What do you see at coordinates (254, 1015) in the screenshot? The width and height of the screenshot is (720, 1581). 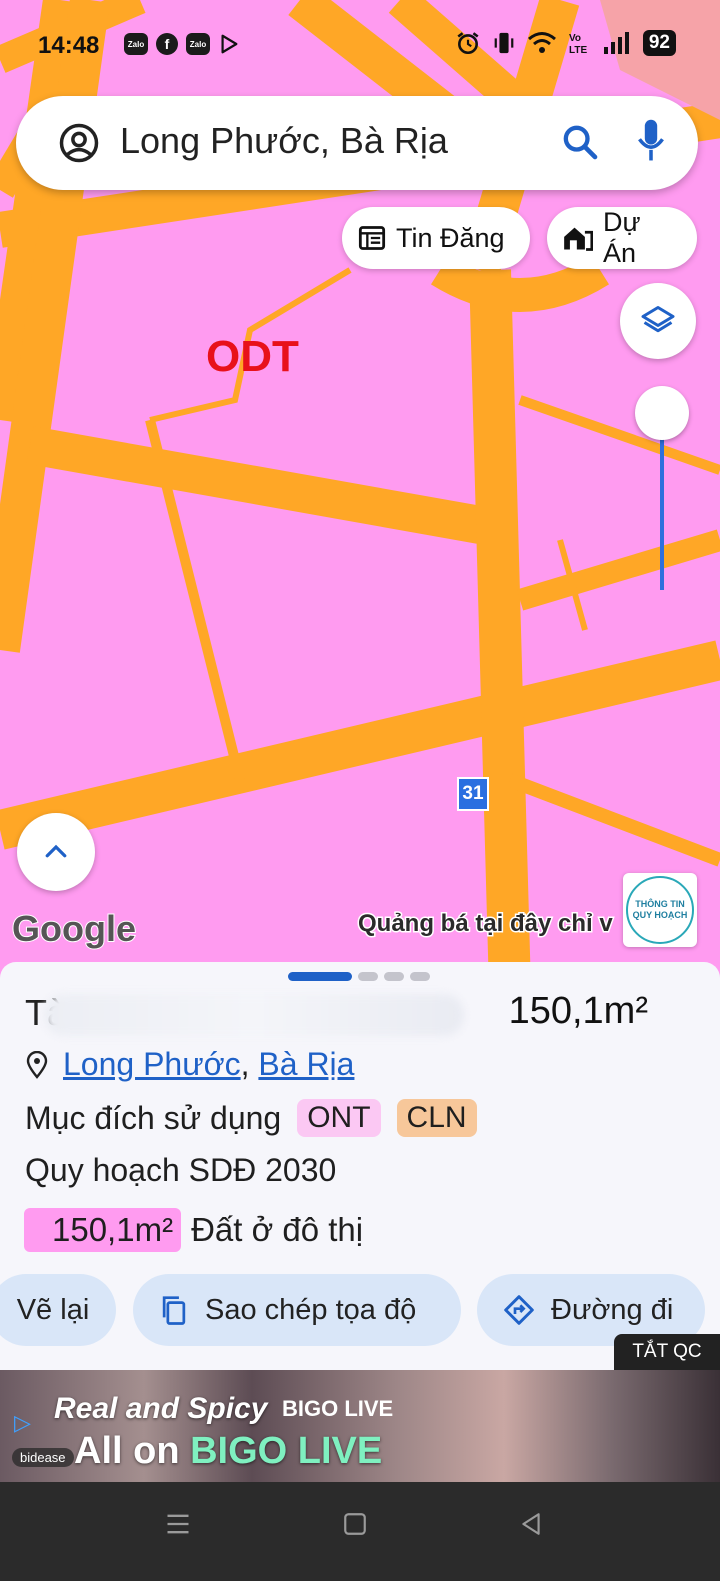 I see `blurred-owner-info` at bounding box center [254, 1015].